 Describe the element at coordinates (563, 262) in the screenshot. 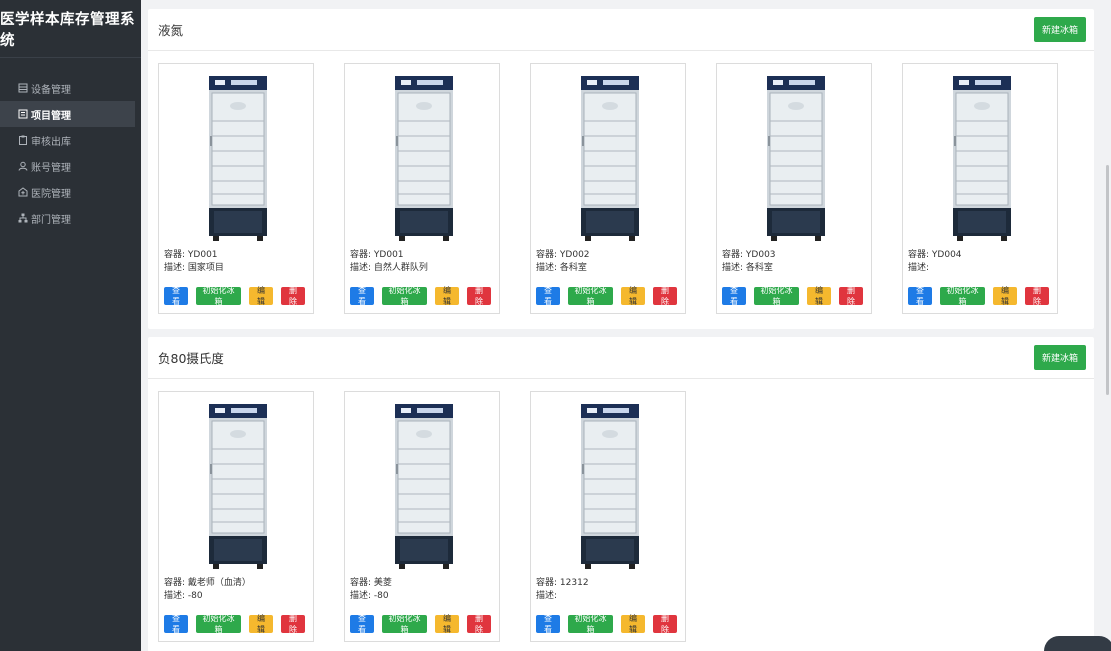

I see `card-info: 容器: YD002 描述: 各科室` at that location.